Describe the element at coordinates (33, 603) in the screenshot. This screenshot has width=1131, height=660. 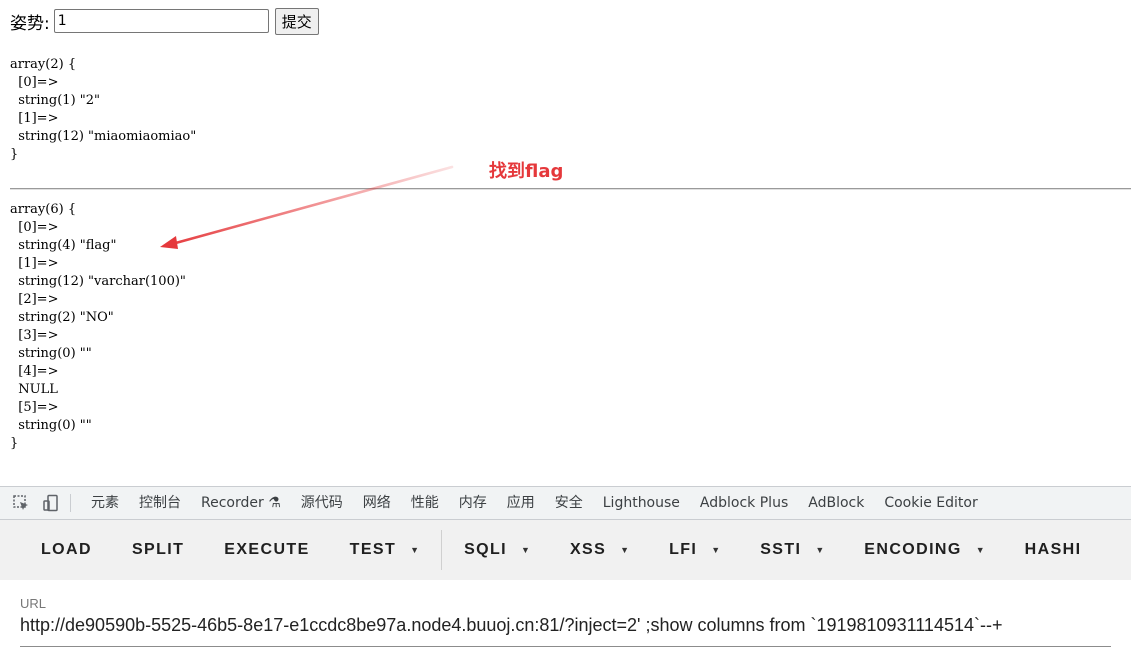
I see `url-label: URL` at that location.